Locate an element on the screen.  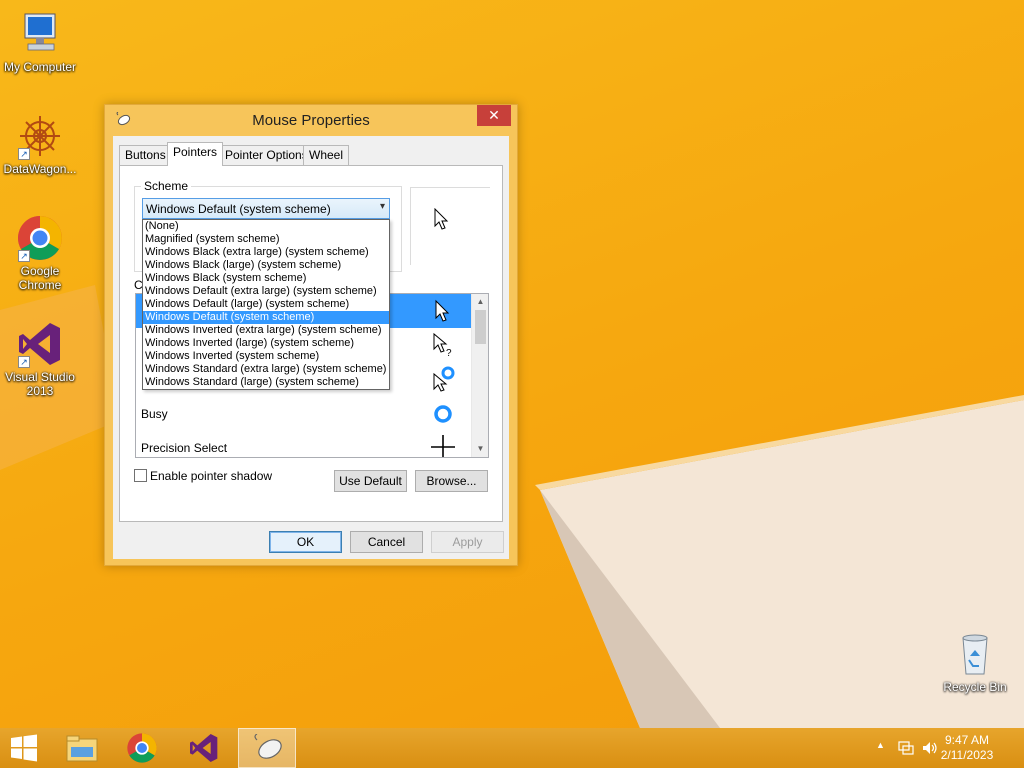
desktop-icon-recycle-bin: Recycle Bin is located at coordinates (975, 662).